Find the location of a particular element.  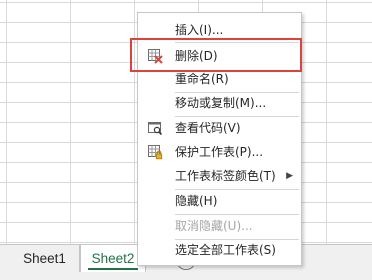

menu-item-label: 查看代码(V) is located at coordinates (208, 128).